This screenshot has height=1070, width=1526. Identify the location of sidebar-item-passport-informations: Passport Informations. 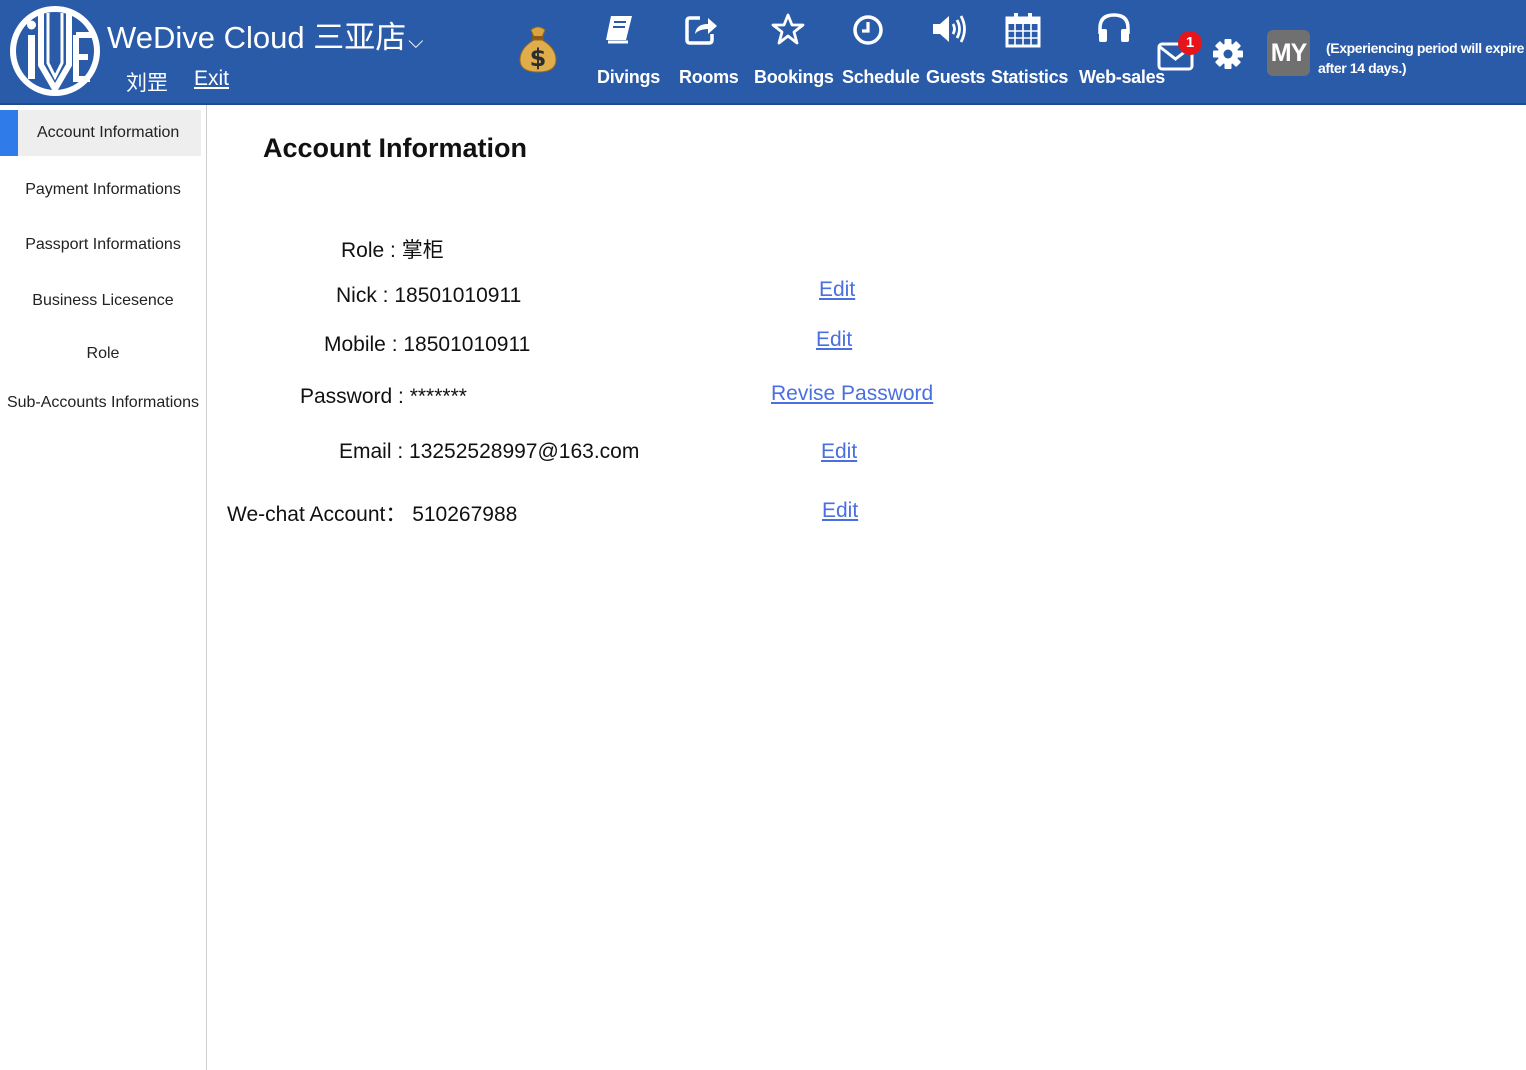
(103, 247).